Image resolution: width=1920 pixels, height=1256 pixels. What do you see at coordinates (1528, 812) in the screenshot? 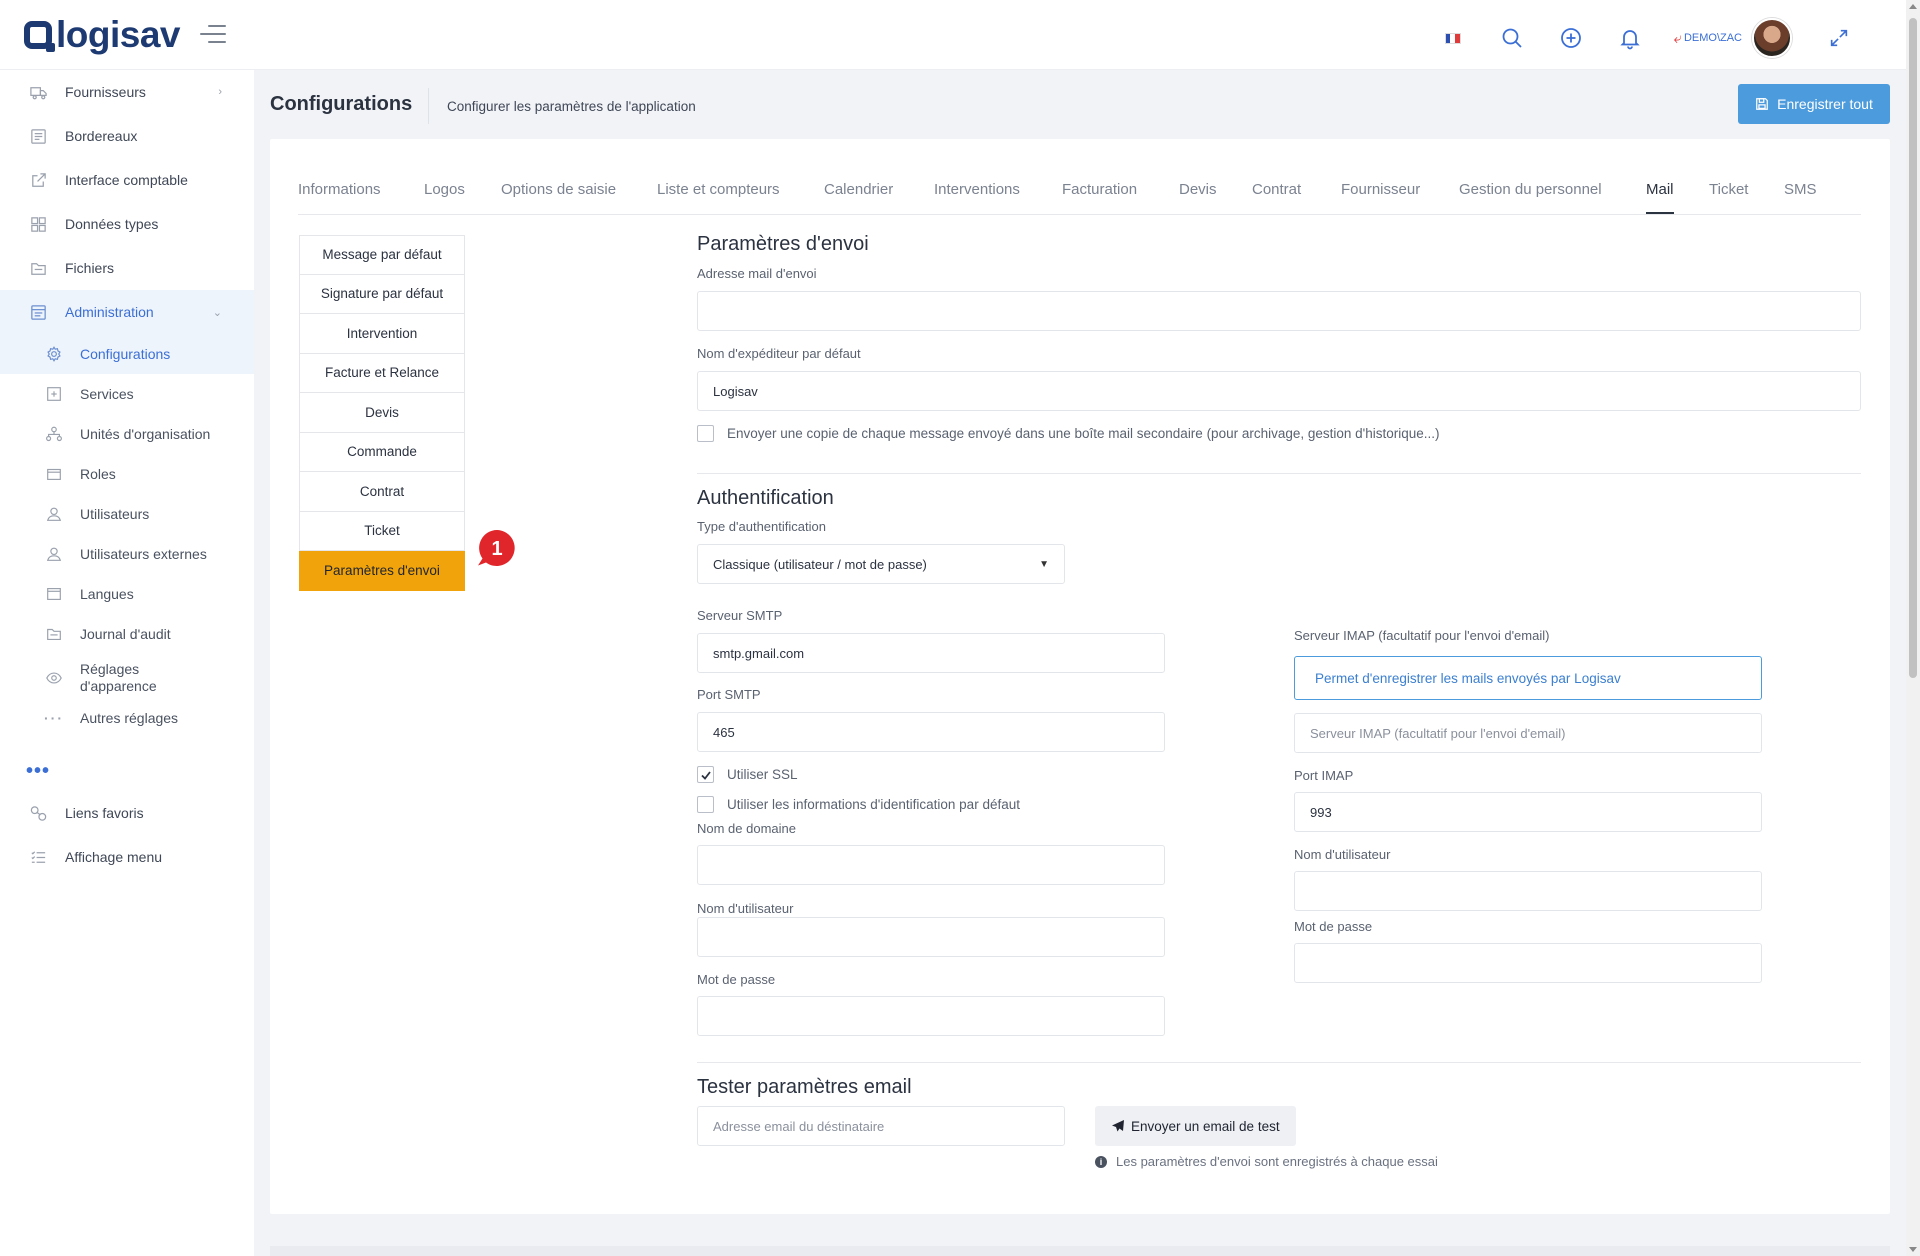
I see `imap-port-input` at bounding box center [1528, 812].